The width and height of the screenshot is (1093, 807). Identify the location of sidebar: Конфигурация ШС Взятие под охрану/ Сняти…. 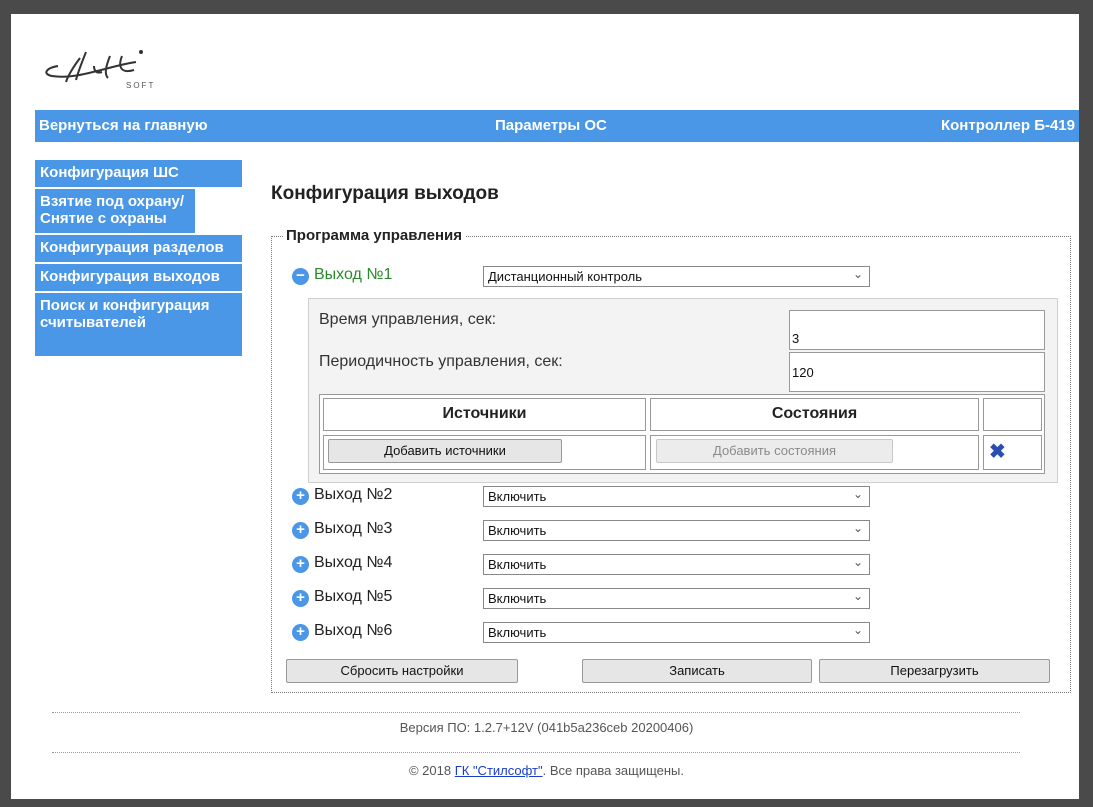
(138, 259).